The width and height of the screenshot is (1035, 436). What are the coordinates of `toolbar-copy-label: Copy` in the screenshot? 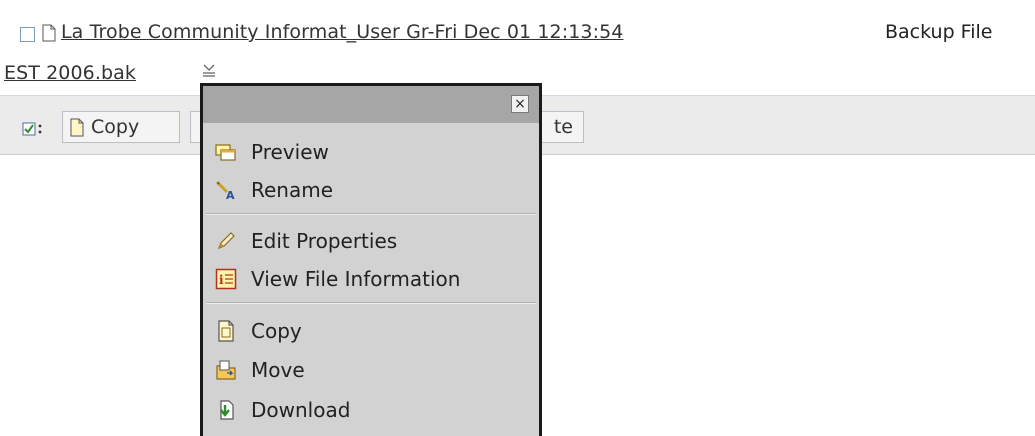 It's located at (115, 127).